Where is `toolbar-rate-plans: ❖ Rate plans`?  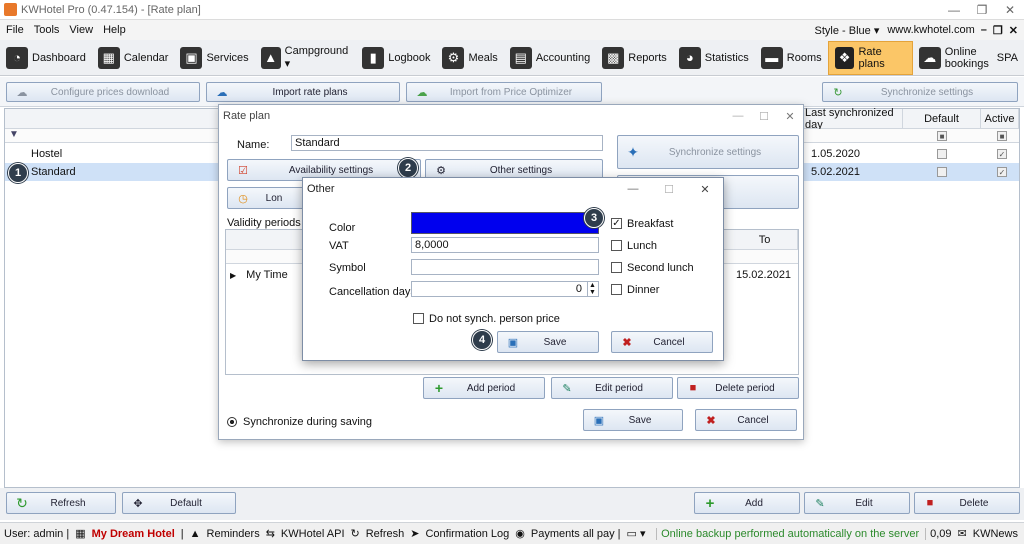
toolbar-rate-plans: ❖ Rate plans is located at coordinates (870, 57).